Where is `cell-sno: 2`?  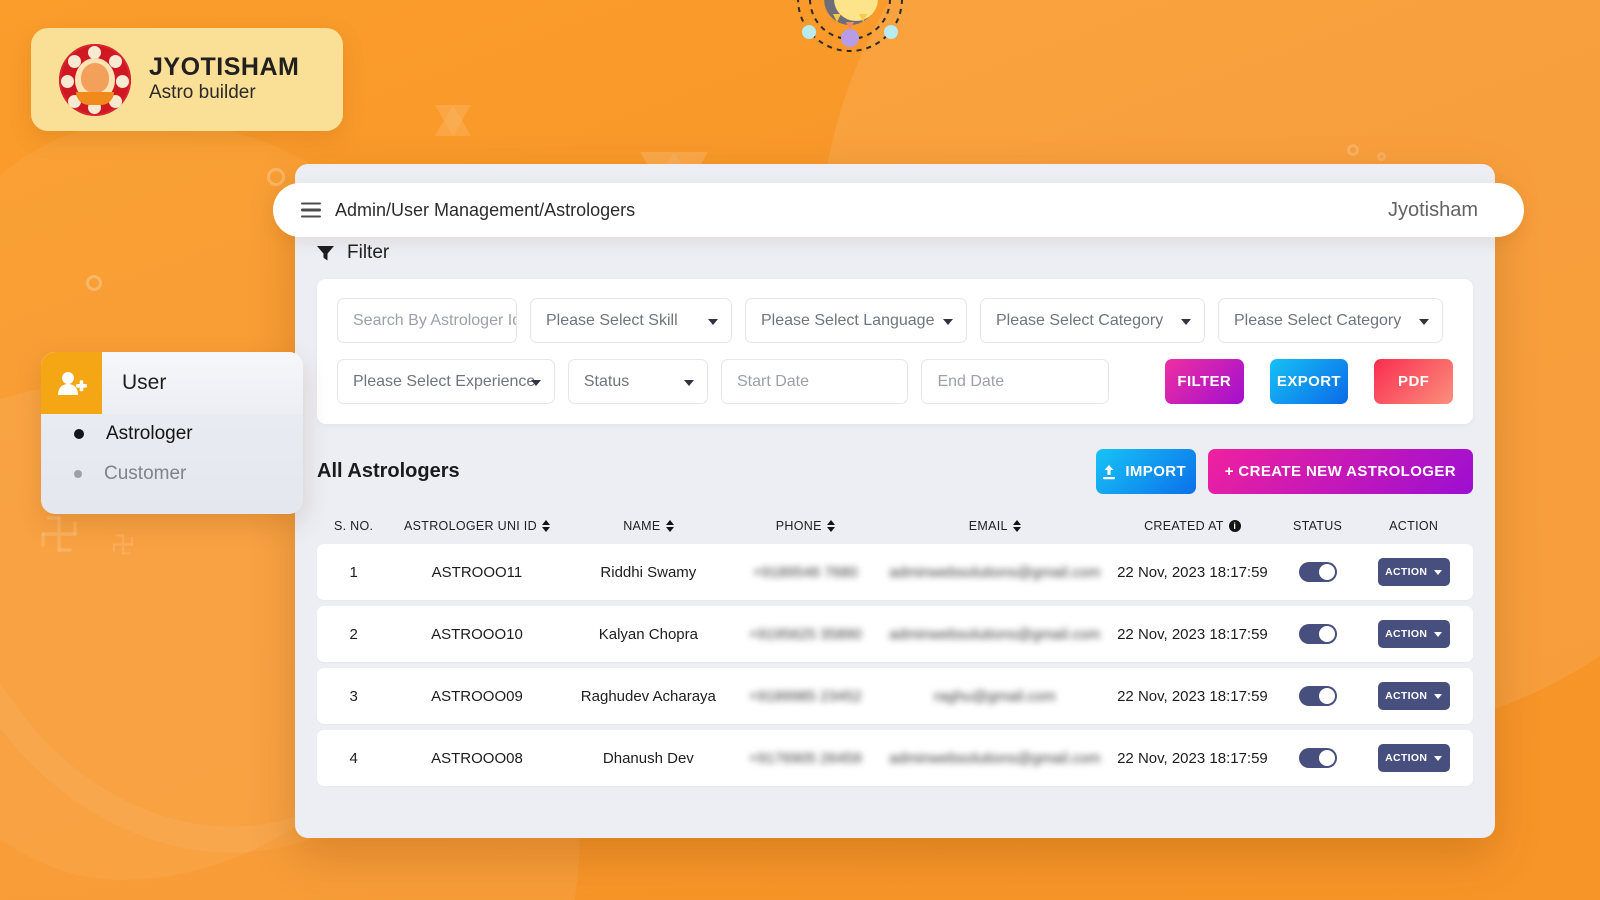
cell-sno: 2 is located at coordinates (353, 634).